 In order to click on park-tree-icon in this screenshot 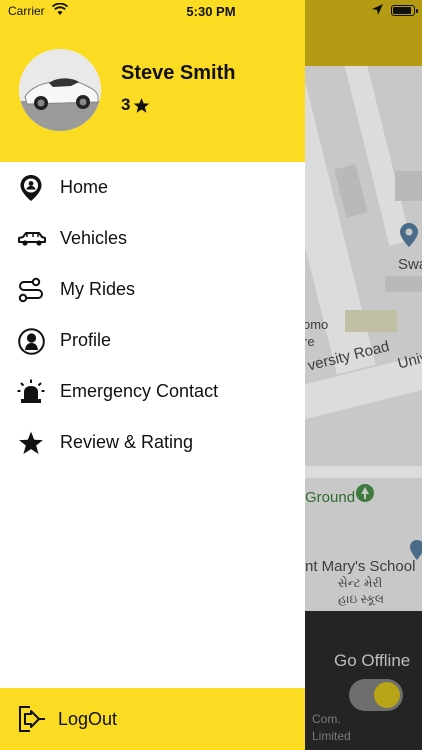, I will do `click(365, 493)`.